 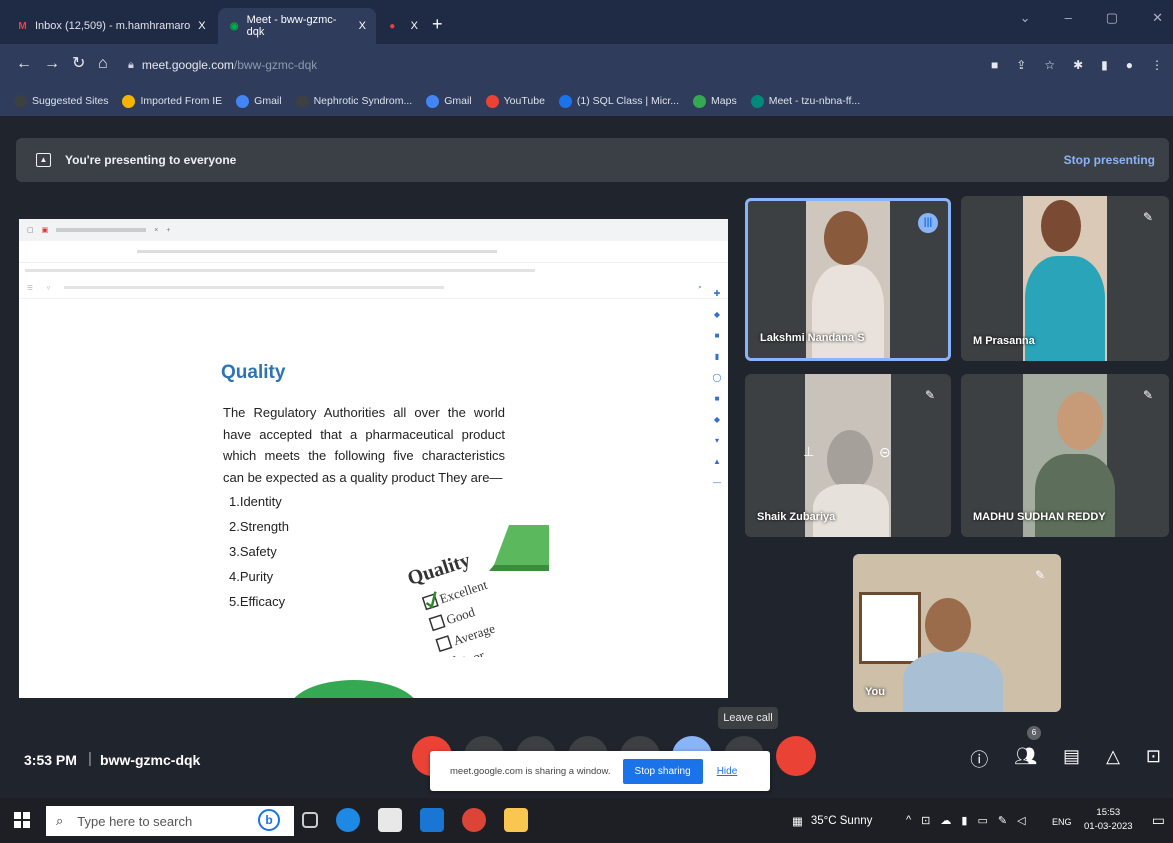 I want to click on weather-widget: ▦ 35°C Sunny, so click(x=832, y=821).